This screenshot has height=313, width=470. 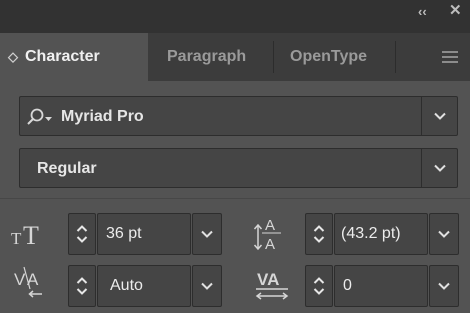 What do you see at coordinates (238, 168) in the screenshot?
I see `font-style-dropdown: Regular` at bounding box center [238, 168].